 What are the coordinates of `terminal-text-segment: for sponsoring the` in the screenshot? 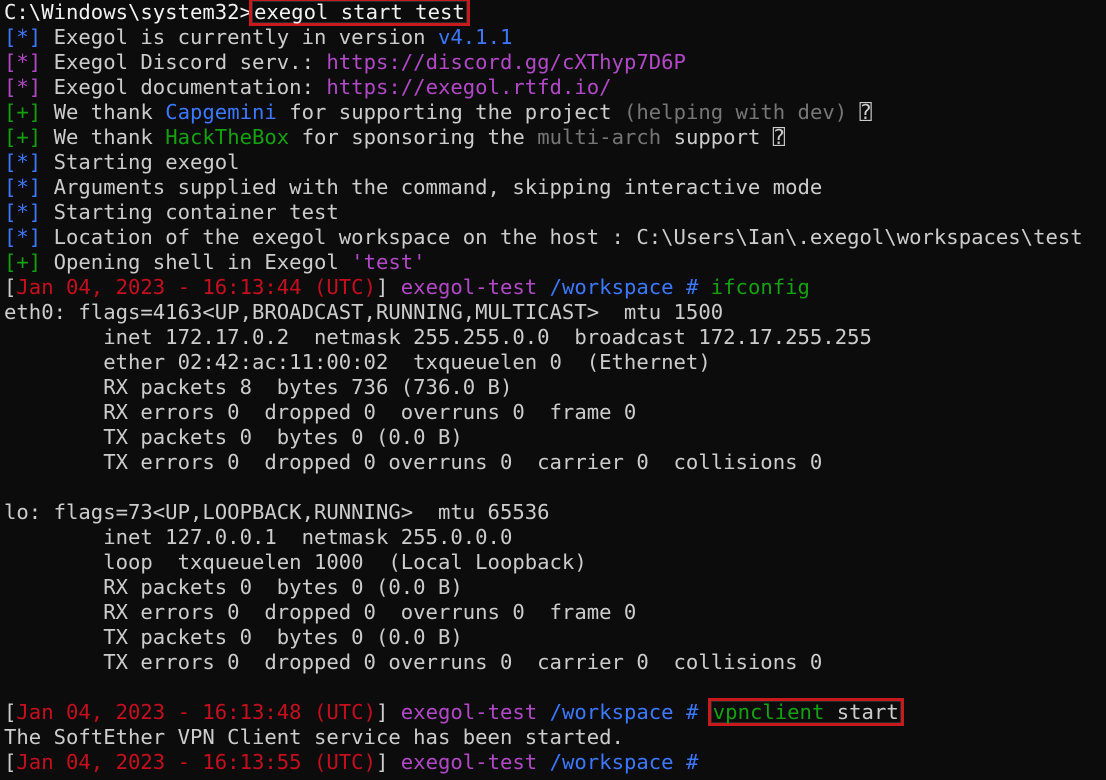 It's located at (413, 137).